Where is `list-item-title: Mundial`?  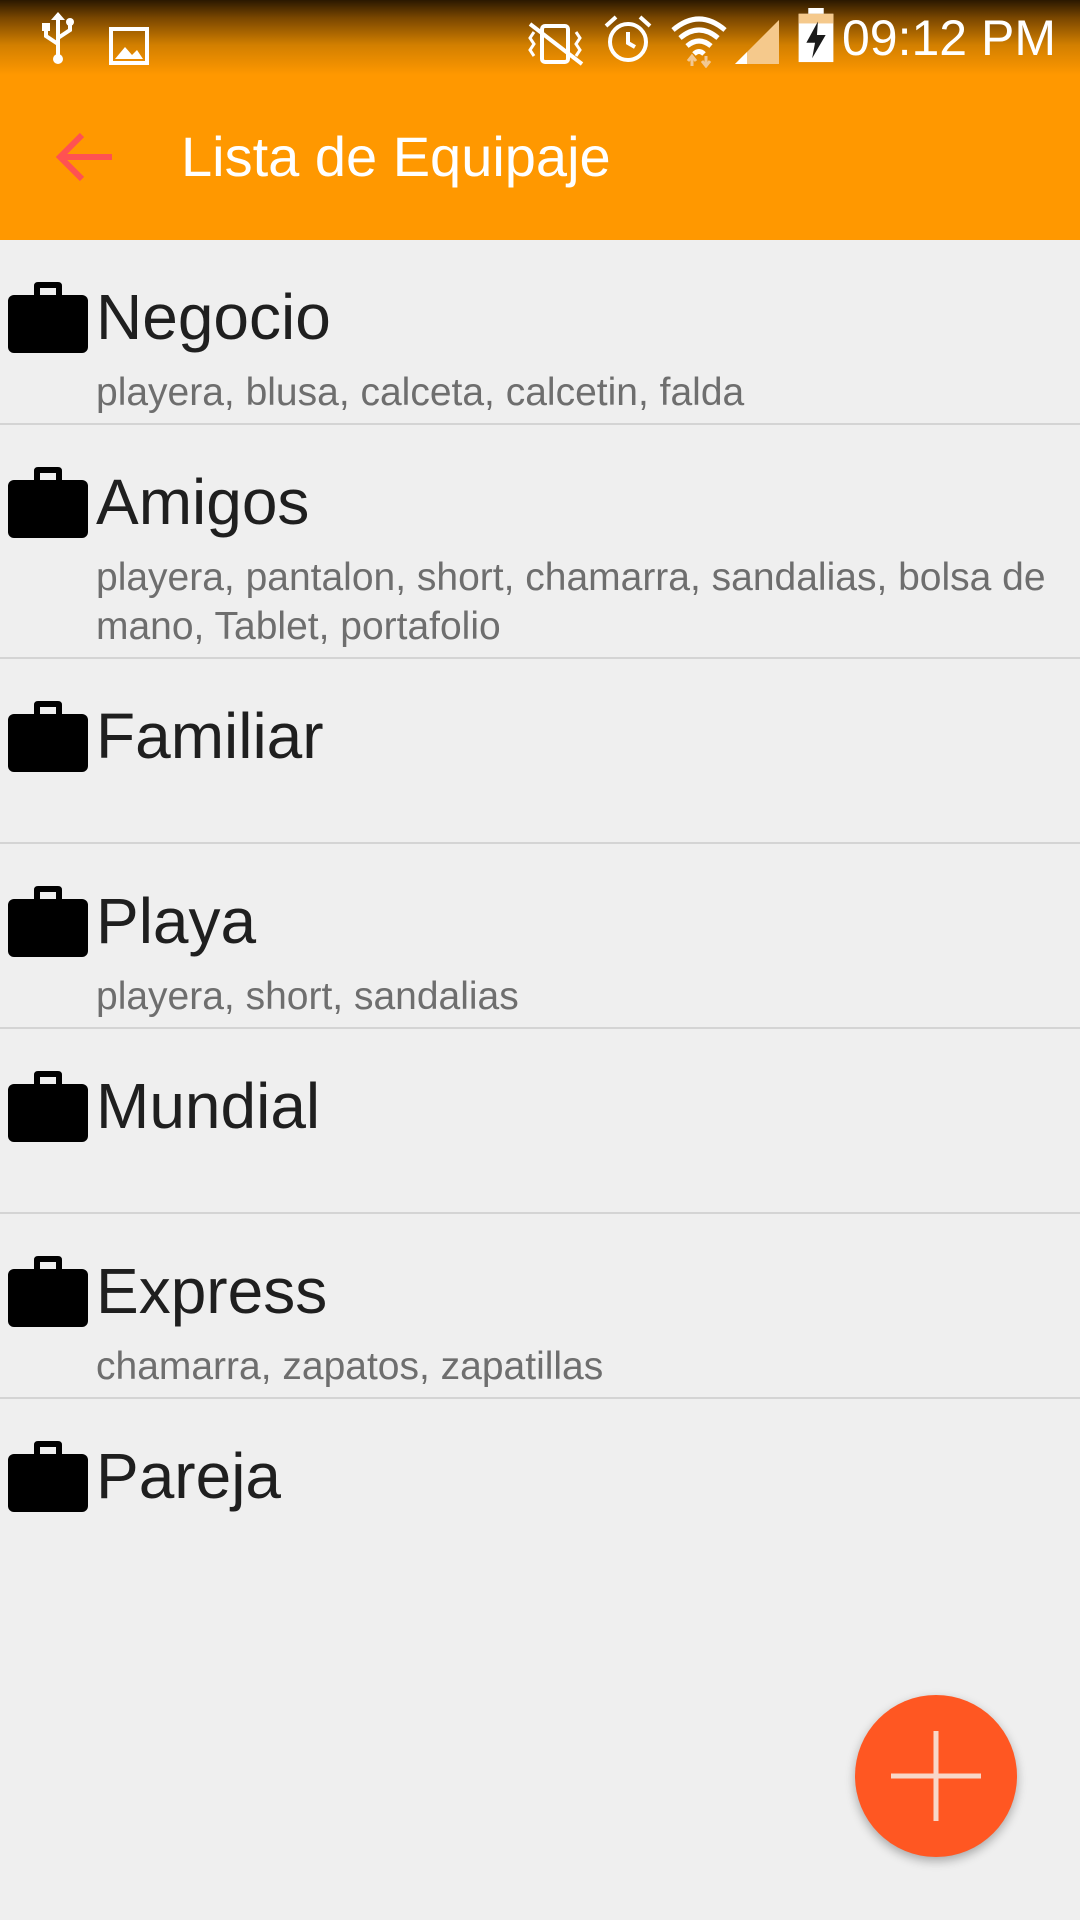 list-item-title: Mundial is located at coordinates (208, 1106).